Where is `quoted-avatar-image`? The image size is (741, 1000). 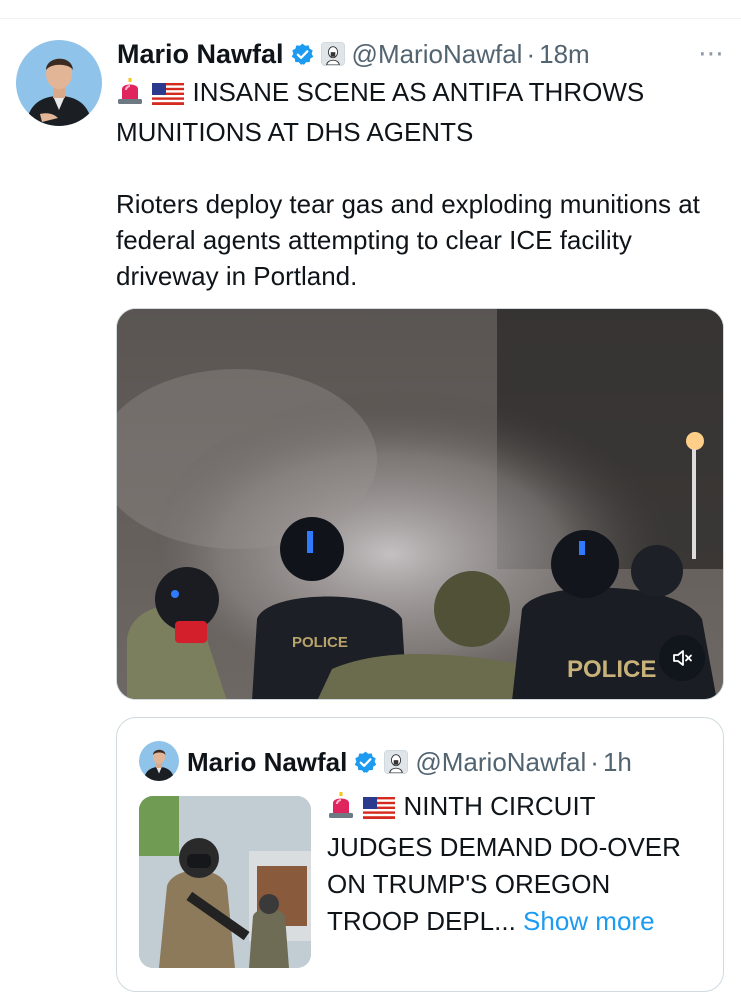
quoted-avatar-image is located at coordinates (159, 761).